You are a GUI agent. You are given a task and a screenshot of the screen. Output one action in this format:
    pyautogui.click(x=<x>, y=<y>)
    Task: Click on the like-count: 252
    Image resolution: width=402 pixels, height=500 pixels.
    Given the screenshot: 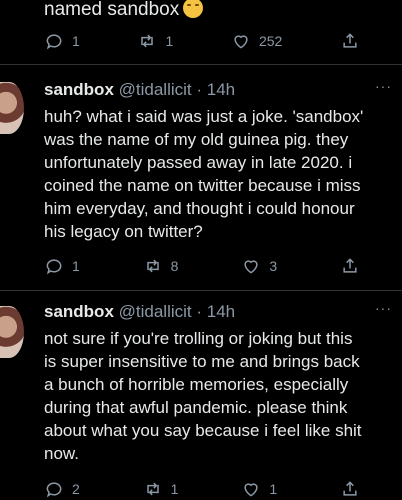 What is the action you would take?
    pyautogui.click(x=270, y=41)
    